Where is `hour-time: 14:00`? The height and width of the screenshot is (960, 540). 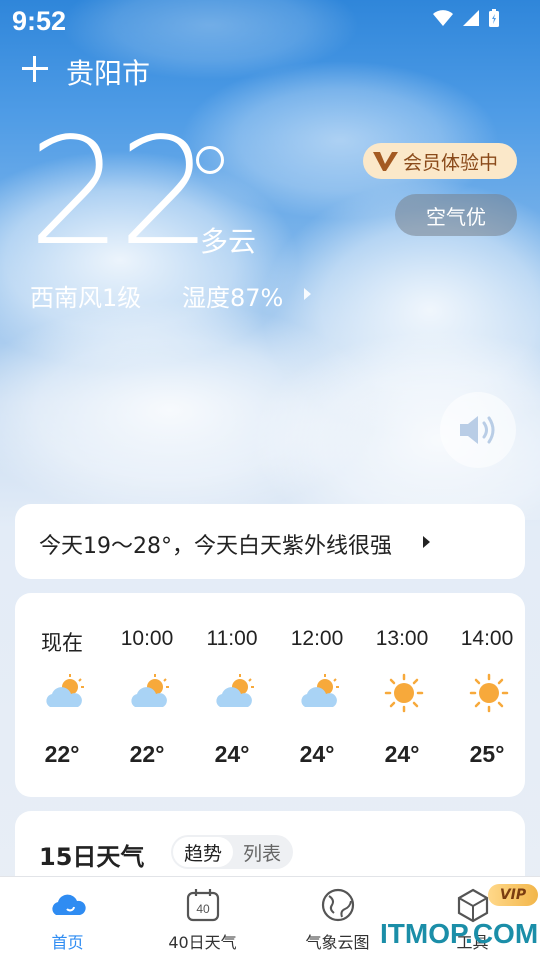
hour-time: 14:00 is located at coordinates (487, 638).